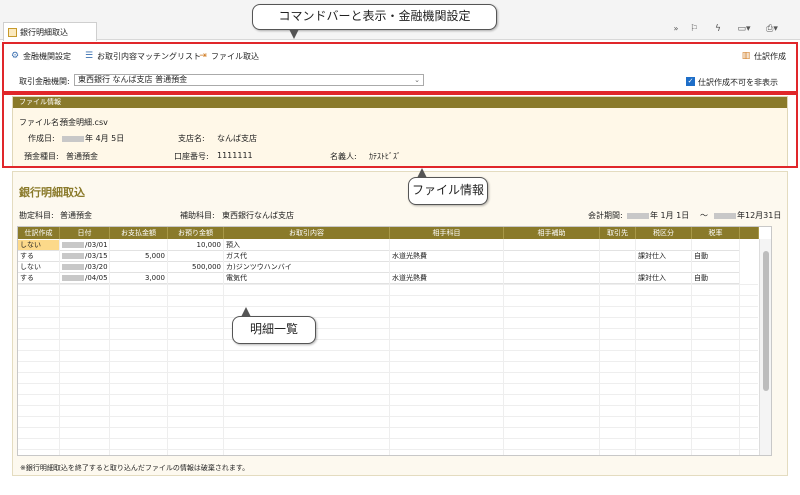  What do you see at coordinates (618, 233) in the screenshot?
I see `column-header-partner: 取引先` at bounding box center [618, 233].